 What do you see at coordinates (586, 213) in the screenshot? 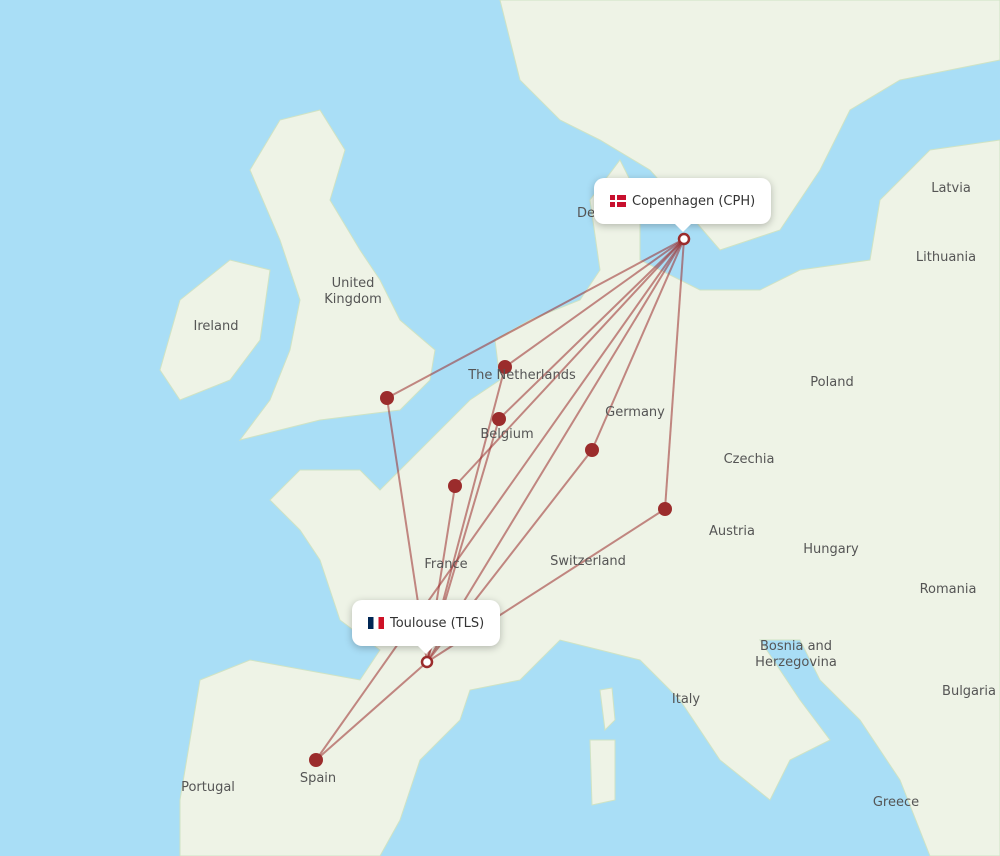
I see `country-label: De` at bounding box center [586, 213].